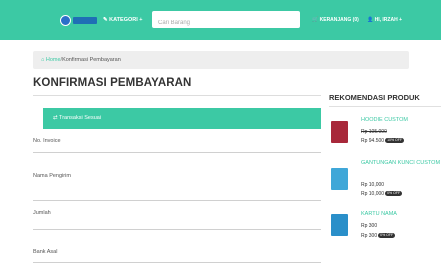  I want to click on amount-field-label: Jumlah, so click(42, 213).